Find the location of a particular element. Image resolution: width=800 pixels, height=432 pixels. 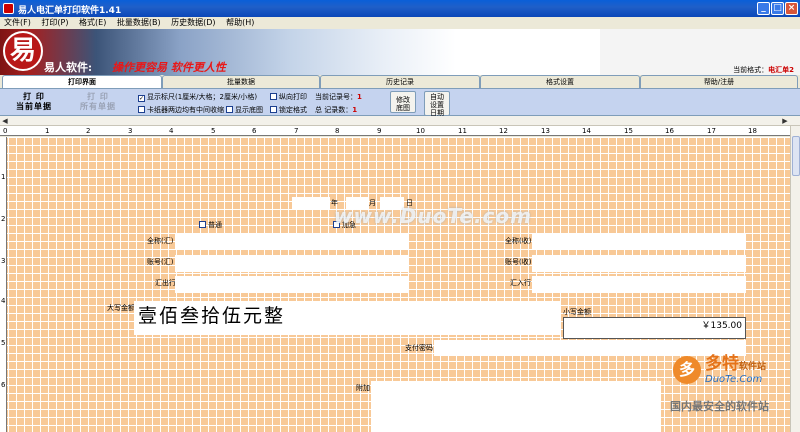

scroll-left-icon: ◀ is located at coordinates (5, 121).